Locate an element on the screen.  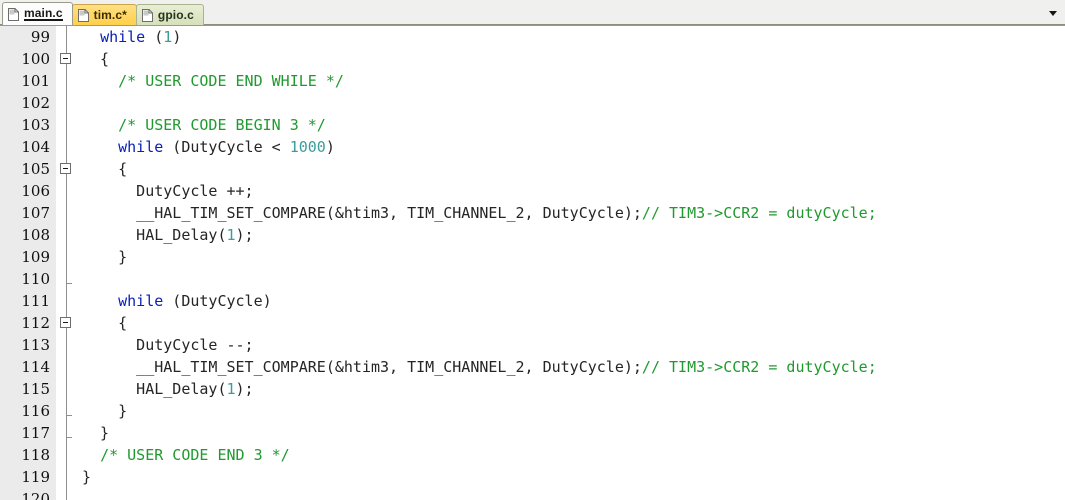
line-number: 112 is located at coordinates (35, 323).